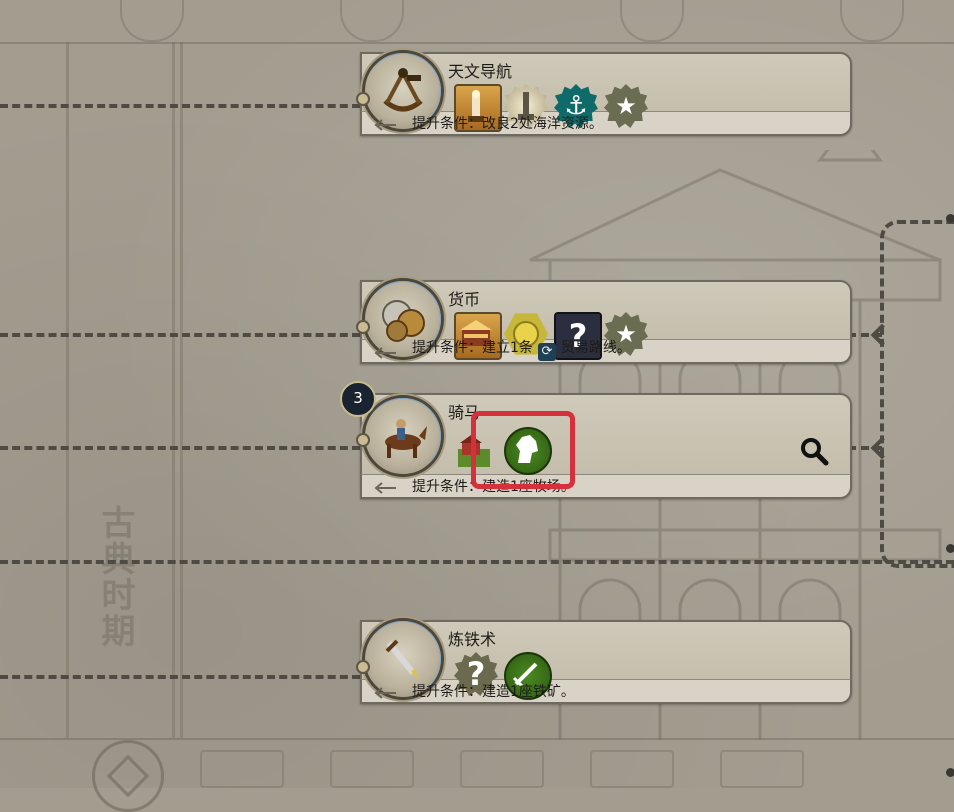 This screenshot has width=954, height=812. What do you see at coordinates (604, 93) in the screenshot?
I see `tech-card-celestial-navigation: 天文导航 ⚓ ★ 提升条件：改良2处海洋资源。` at bounding box center [604, 93].